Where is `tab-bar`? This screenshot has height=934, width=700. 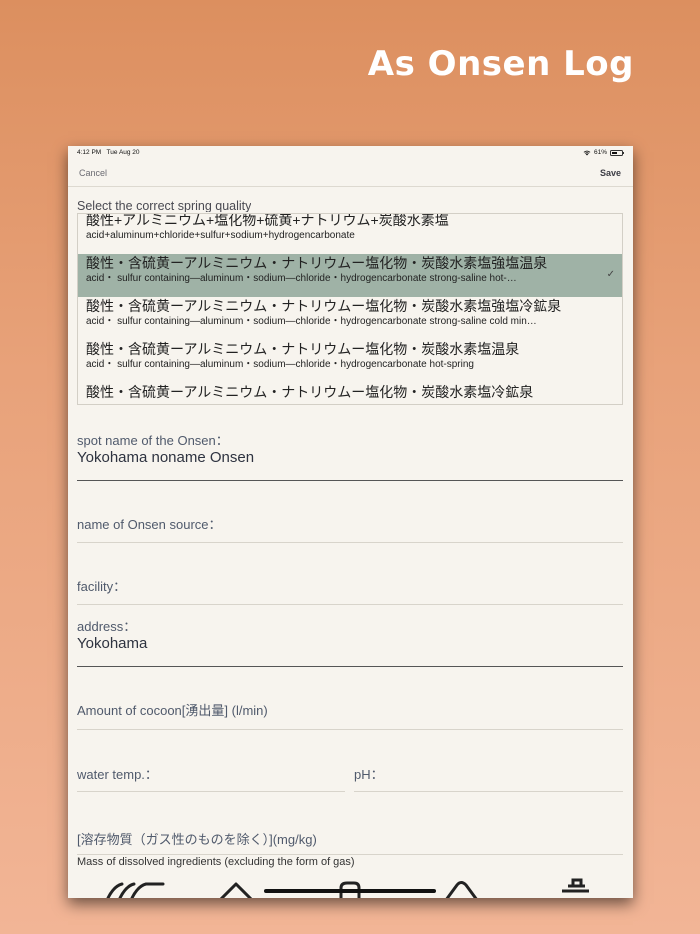
tab-bar is located at coordinates (350, 887).